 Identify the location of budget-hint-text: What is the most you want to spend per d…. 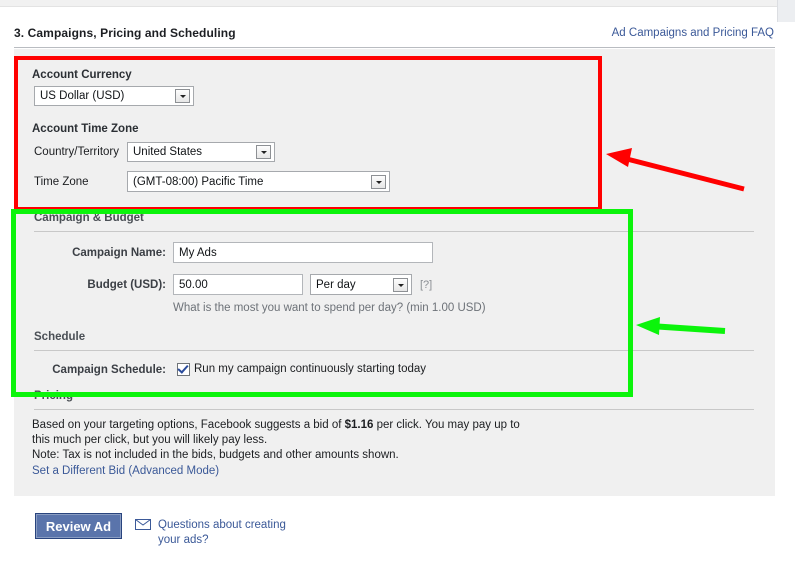
(329, 308).